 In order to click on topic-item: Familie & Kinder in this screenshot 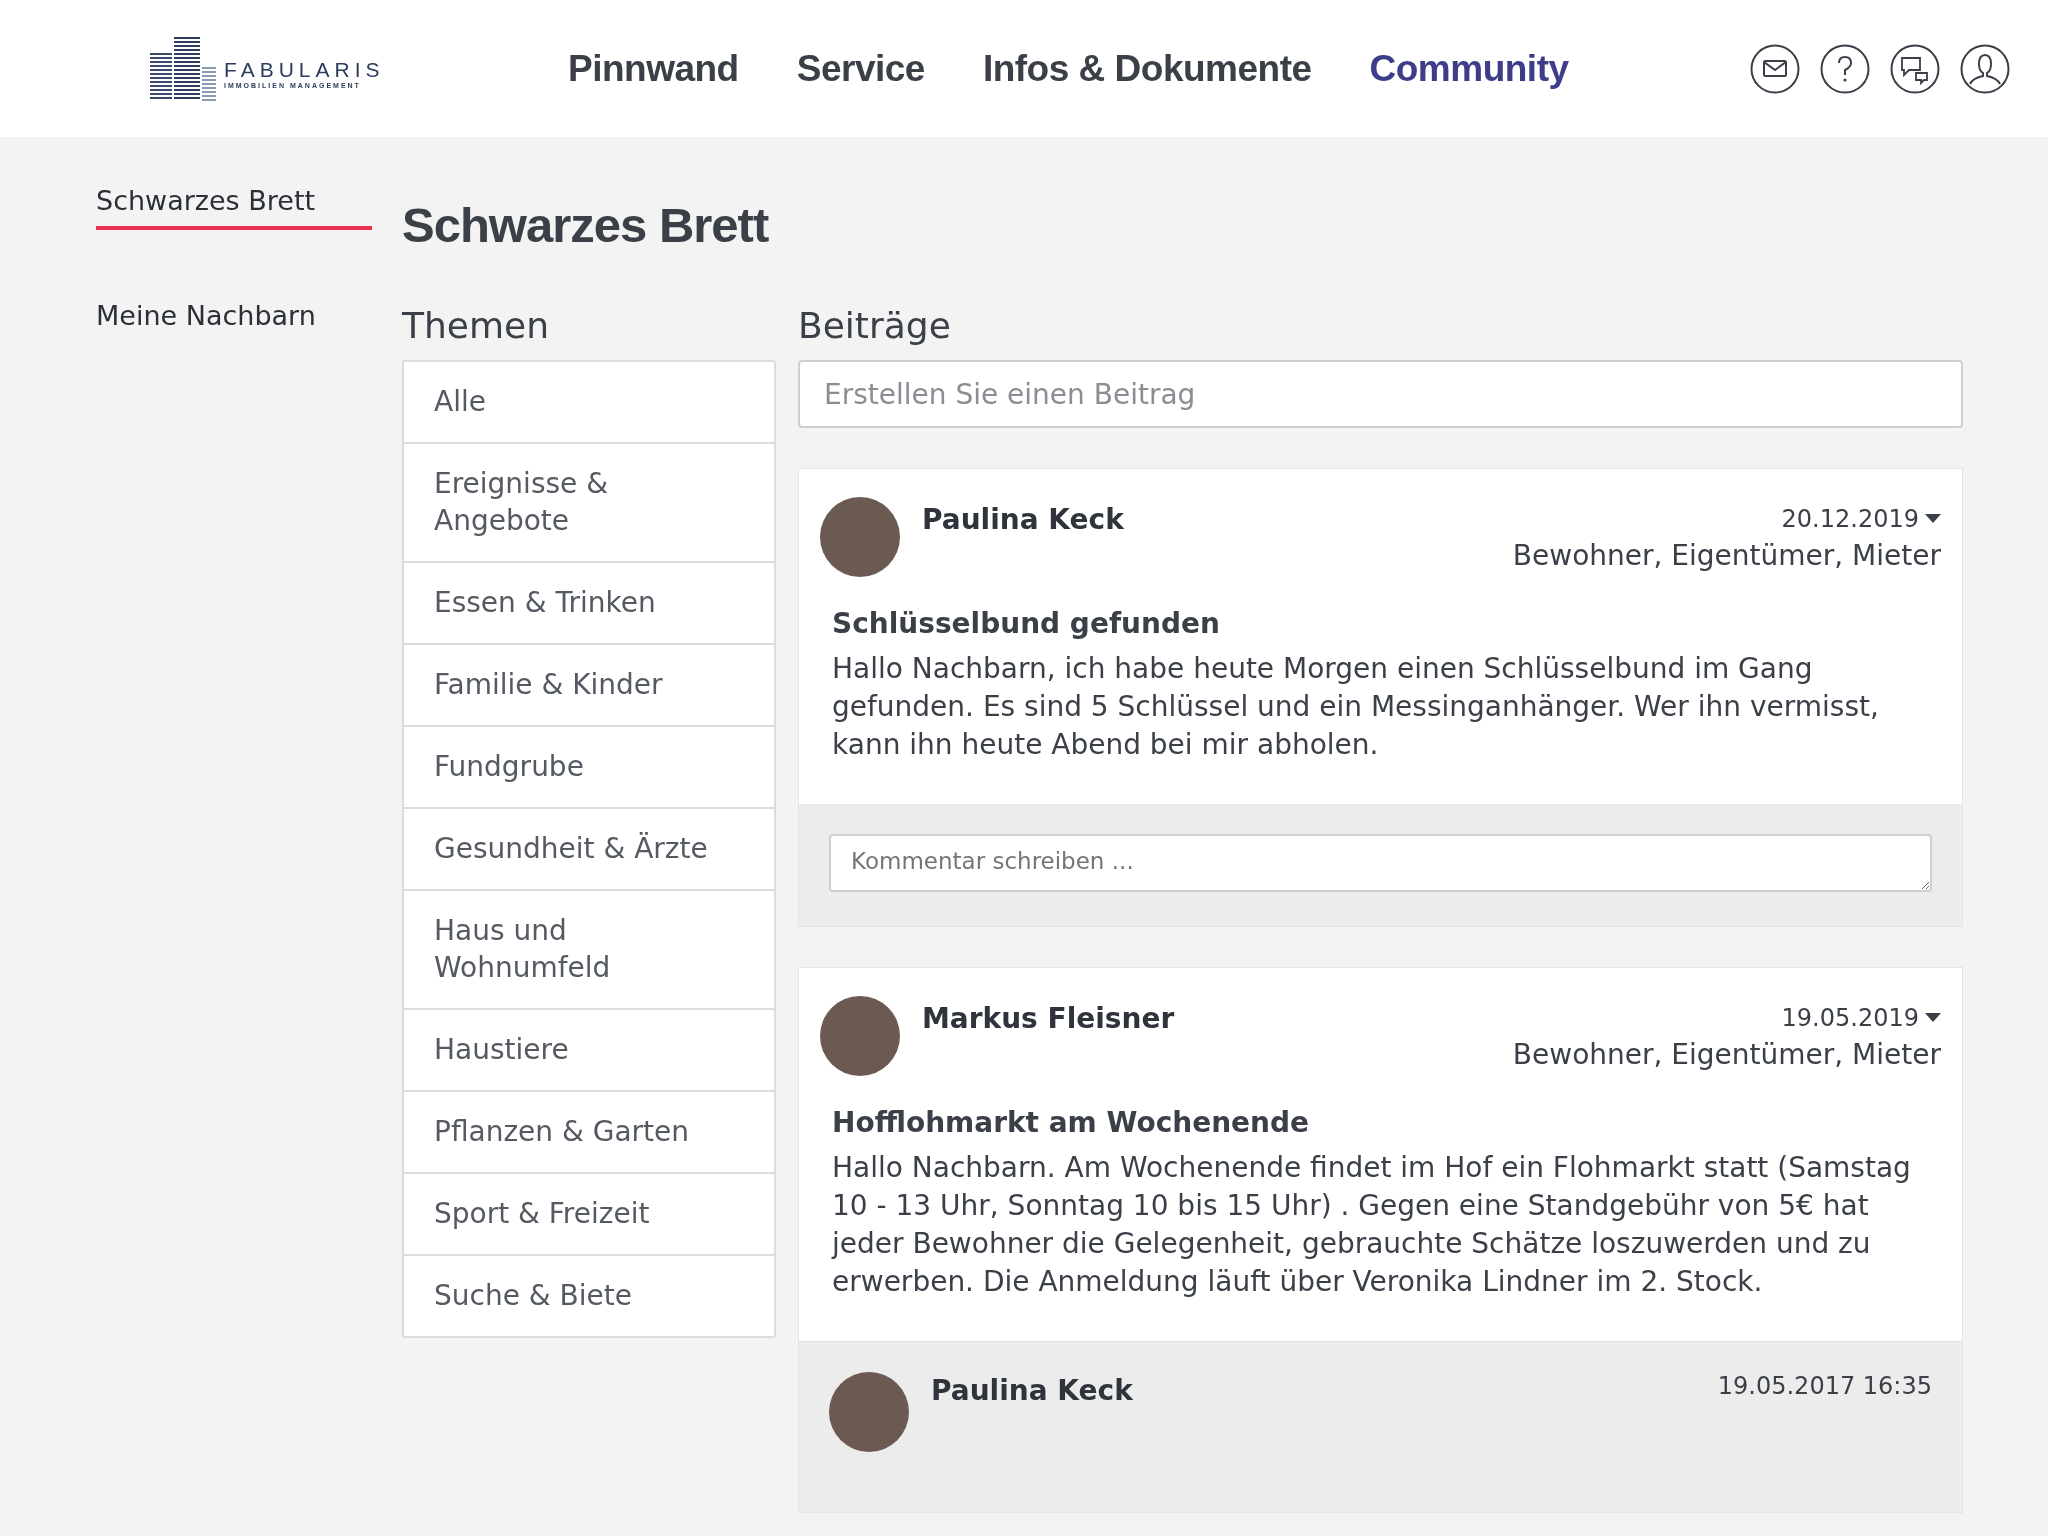, I will do `click(589, 686)`.